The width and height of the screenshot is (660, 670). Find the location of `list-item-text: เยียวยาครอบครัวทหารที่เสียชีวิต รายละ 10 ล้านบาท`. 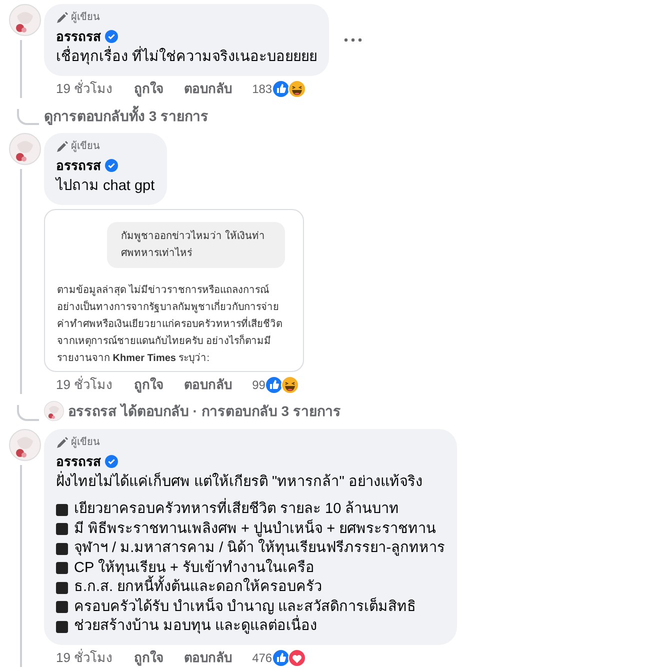

list-item-text: เยียวยาครอบครัวทหารที่เสียชีวิต รายละ 10 ล้านบาท is located at coordinates (237, 510).